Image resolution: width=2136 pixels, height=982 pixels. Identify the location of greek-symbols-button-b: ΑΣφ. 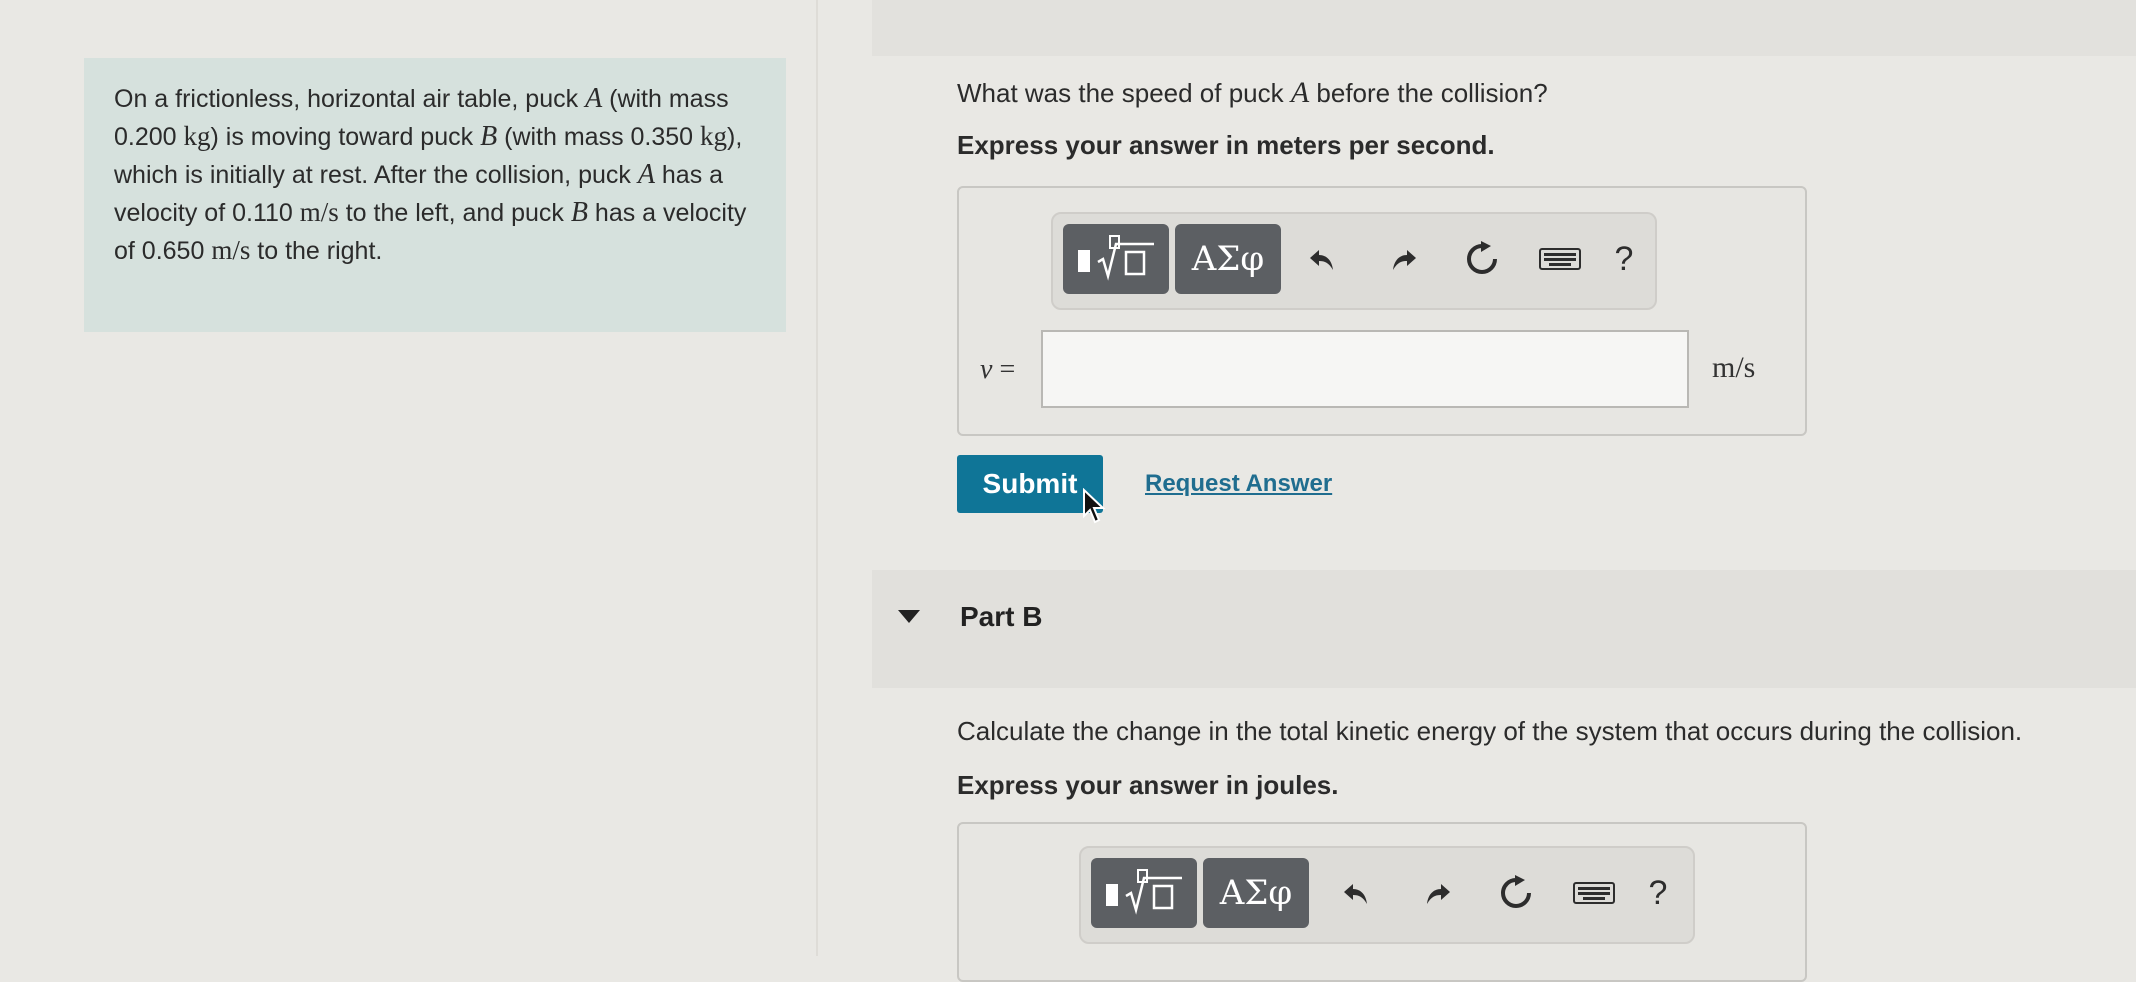
(1256, 893).